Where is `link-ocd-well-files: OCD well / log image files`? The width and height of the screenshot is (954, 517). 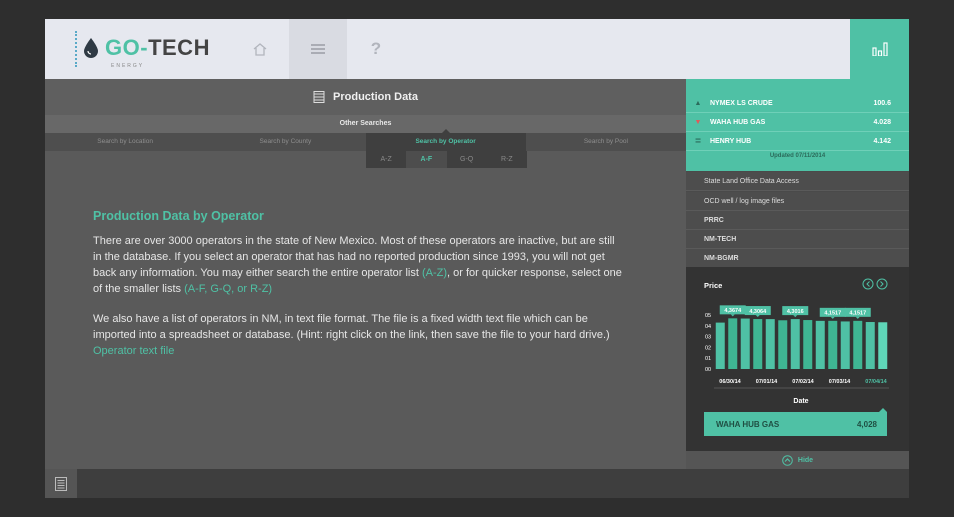
link-ocd-well-files: OCD well / log image files is located at coordinates (797, 201).